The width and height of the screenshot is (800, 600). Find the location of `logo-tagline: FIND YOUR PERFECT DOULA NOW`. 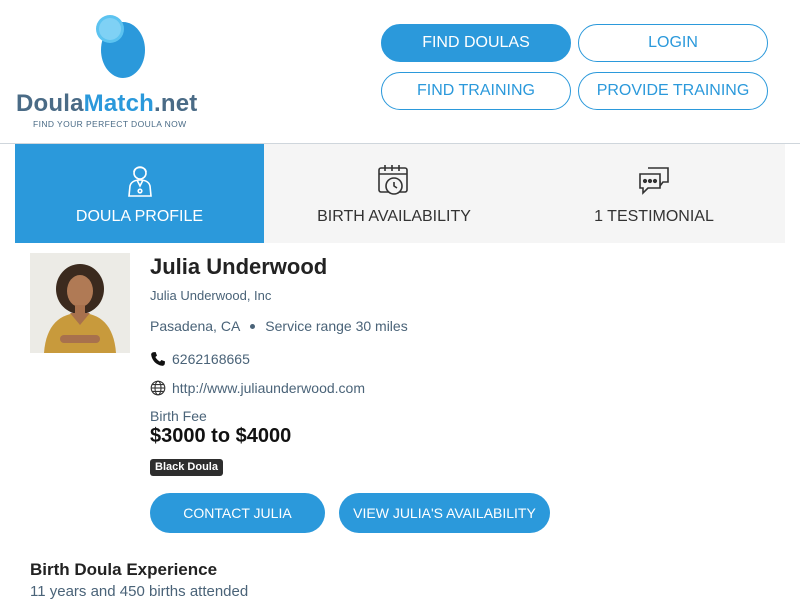

logo-tagline: FIND YOUR PERFECT DOULA NOW is located at coordinates (110, 124).